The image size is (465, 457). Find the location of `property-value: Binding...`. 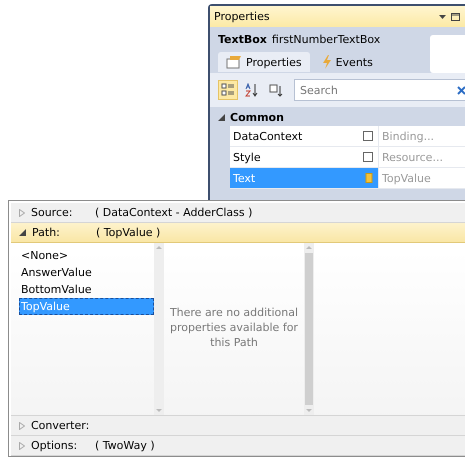

property-value: Binding... is located at coordinates (408, 136).